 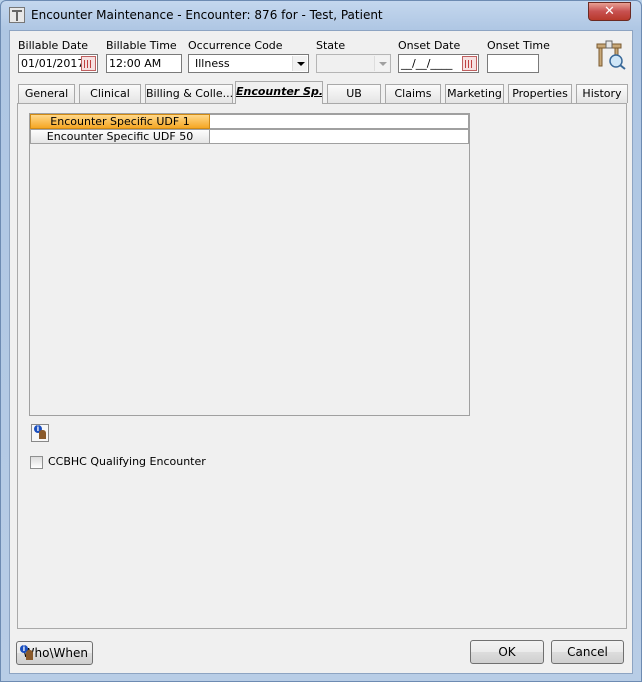 I want to click on close-button: ✕, so click(x=609, y=11).